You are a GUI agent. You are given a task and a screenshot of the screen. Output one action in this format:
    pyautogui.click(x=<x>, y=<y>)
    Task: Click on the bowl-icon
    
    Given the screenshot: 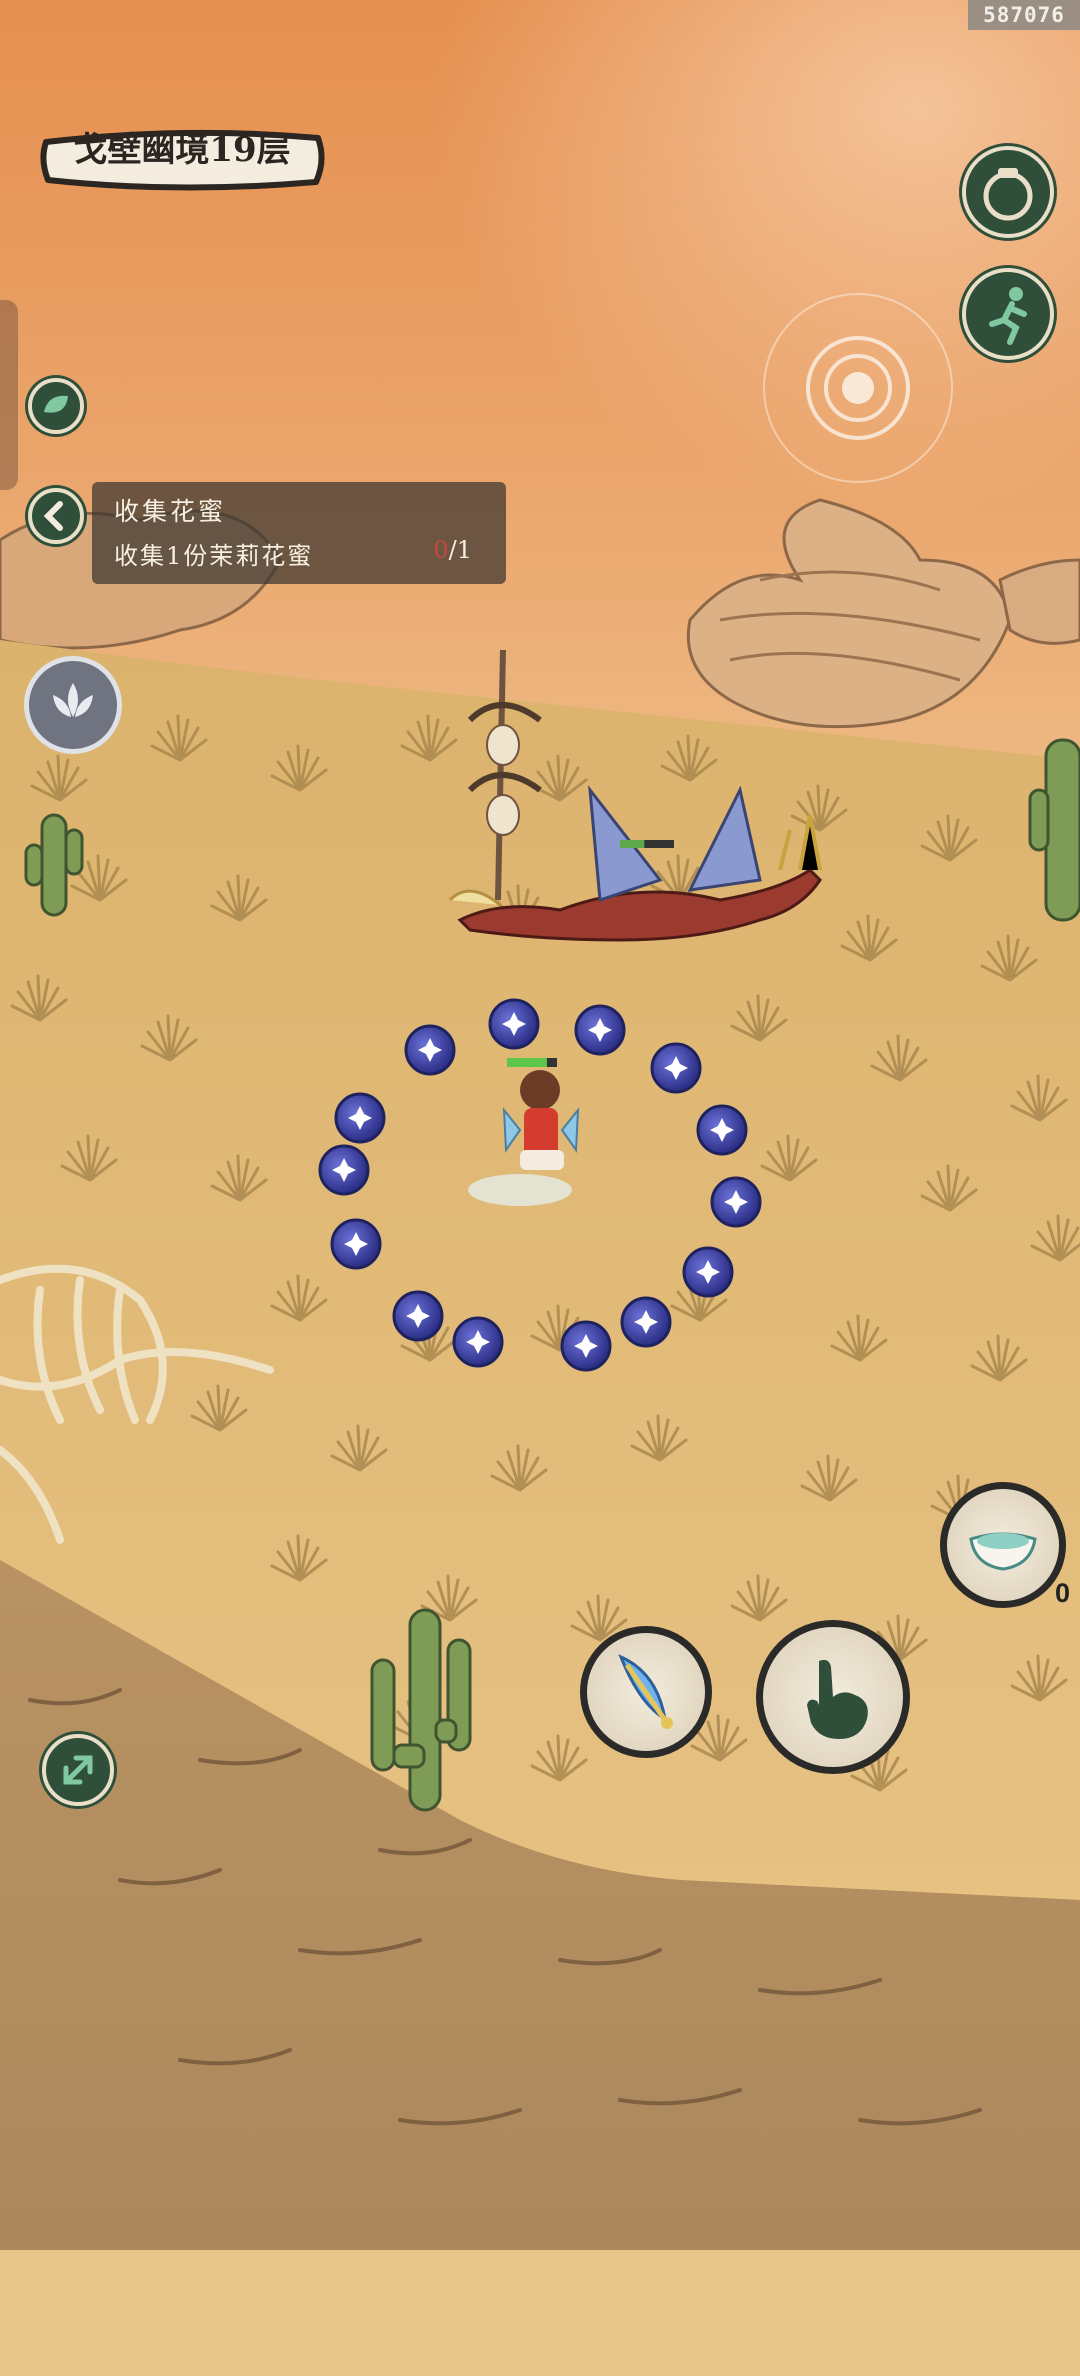 What is the action you would take?
    pyautogui.click(x=1003, y=1551)
    